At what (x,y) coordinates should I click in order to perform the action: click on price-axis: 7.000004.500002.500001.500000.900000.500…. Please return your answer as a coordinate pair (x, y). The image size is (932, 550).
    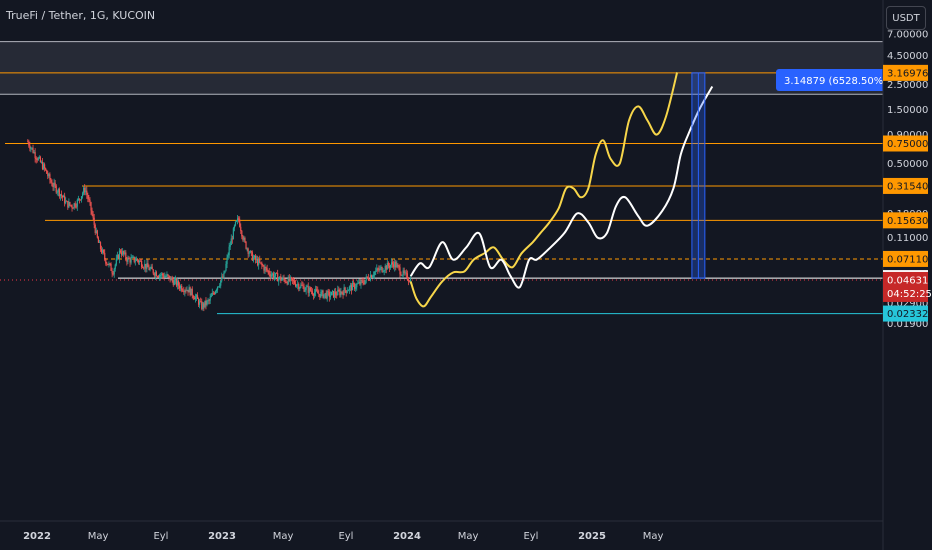
    Looking at the image, I should click on (907, 275).